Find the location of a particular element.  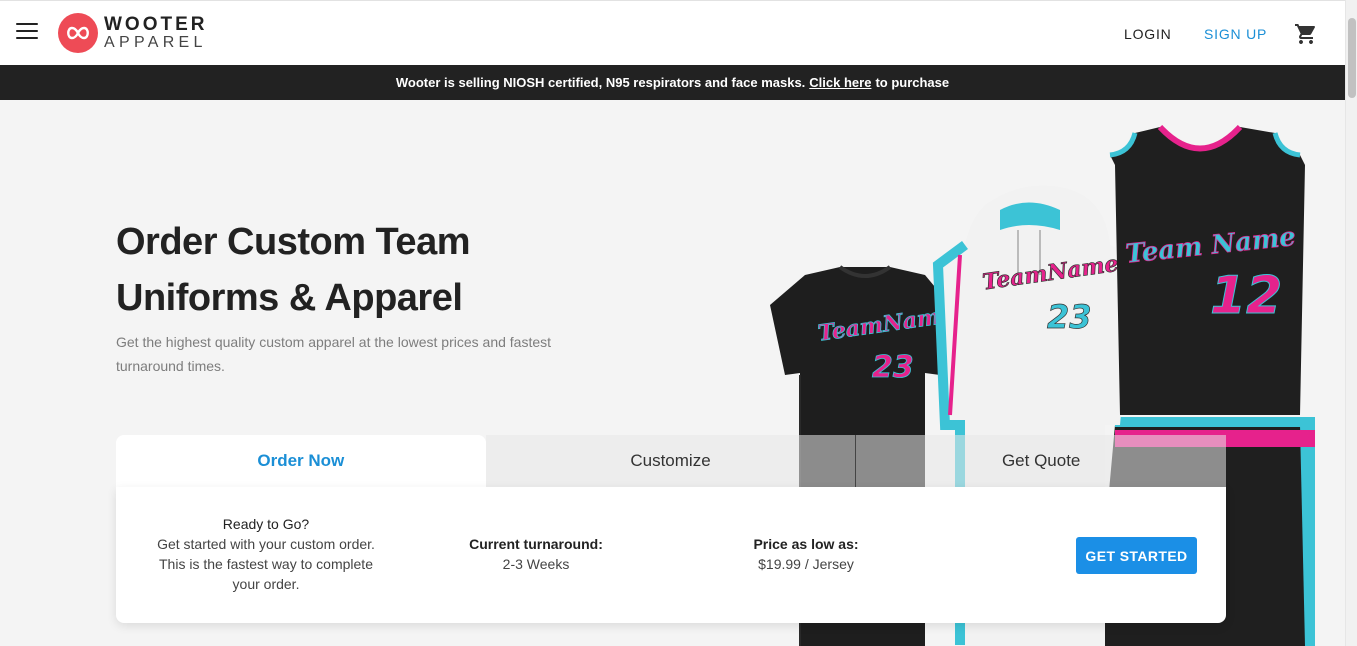

tab-customize: Customize is located at coordinates (671, 461).